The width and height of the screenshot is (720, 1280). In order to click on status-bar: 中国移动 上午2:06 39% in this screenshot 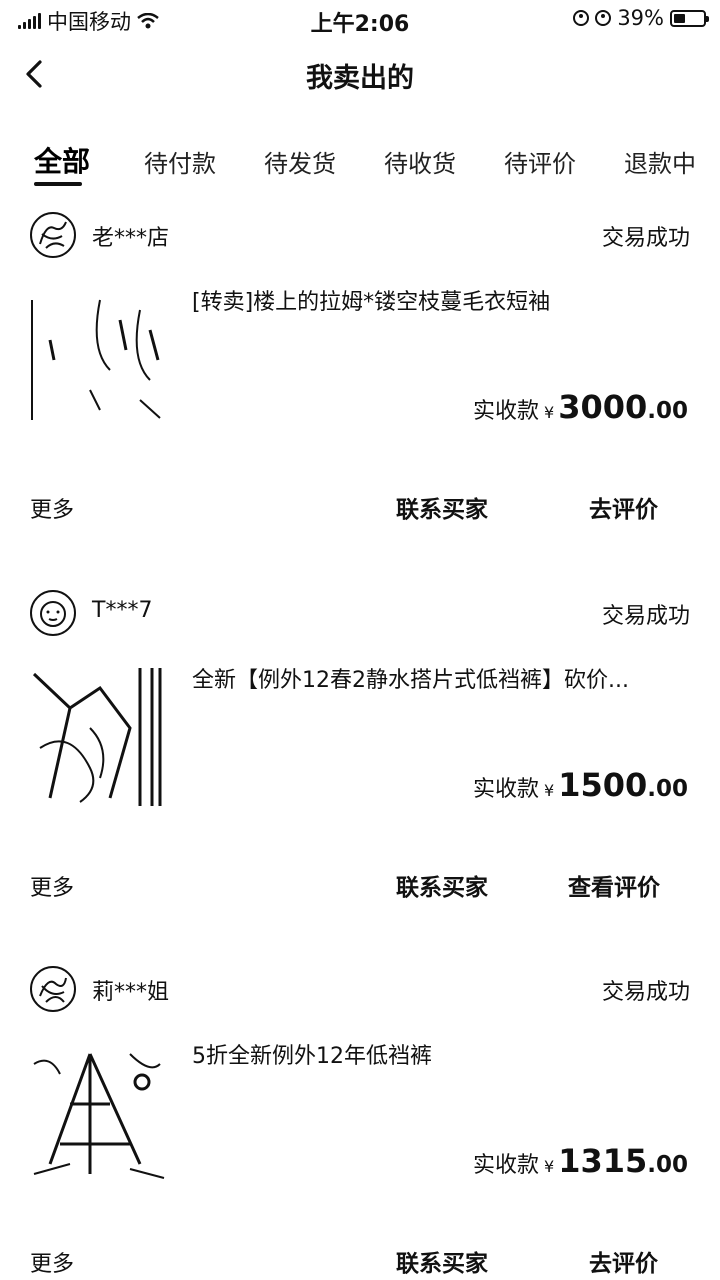, I will do `click(360, 19)`.